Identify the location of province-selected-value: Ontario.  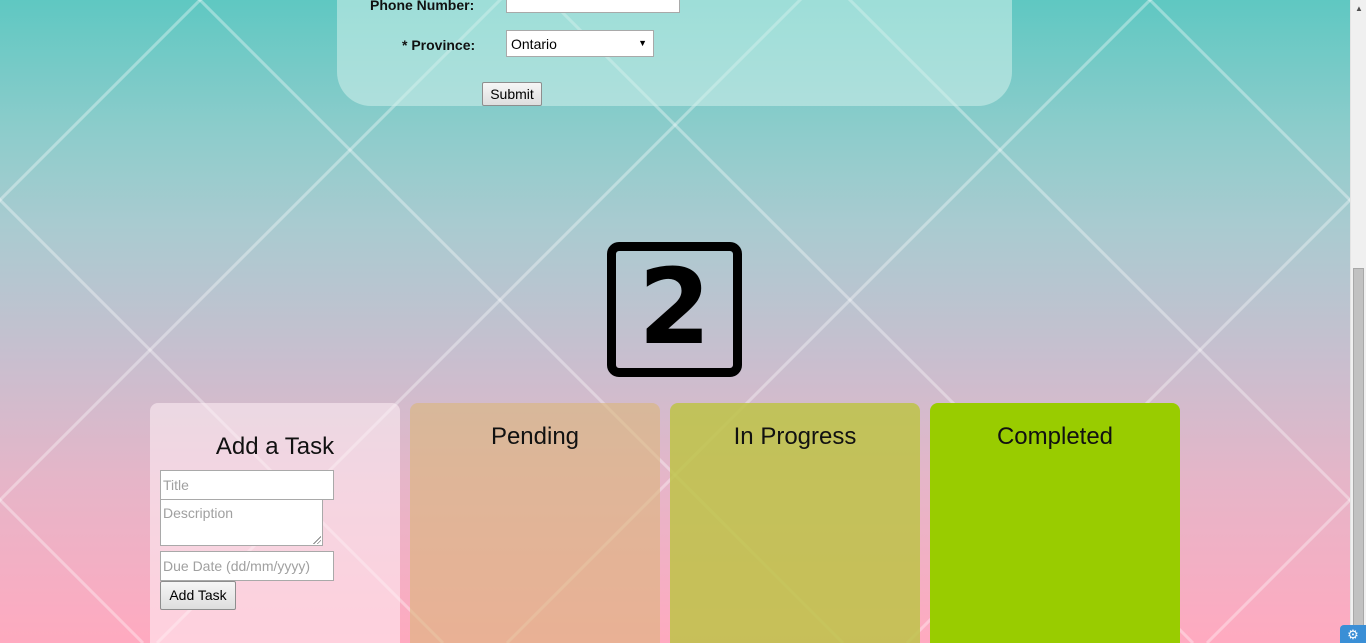
(534, 44).